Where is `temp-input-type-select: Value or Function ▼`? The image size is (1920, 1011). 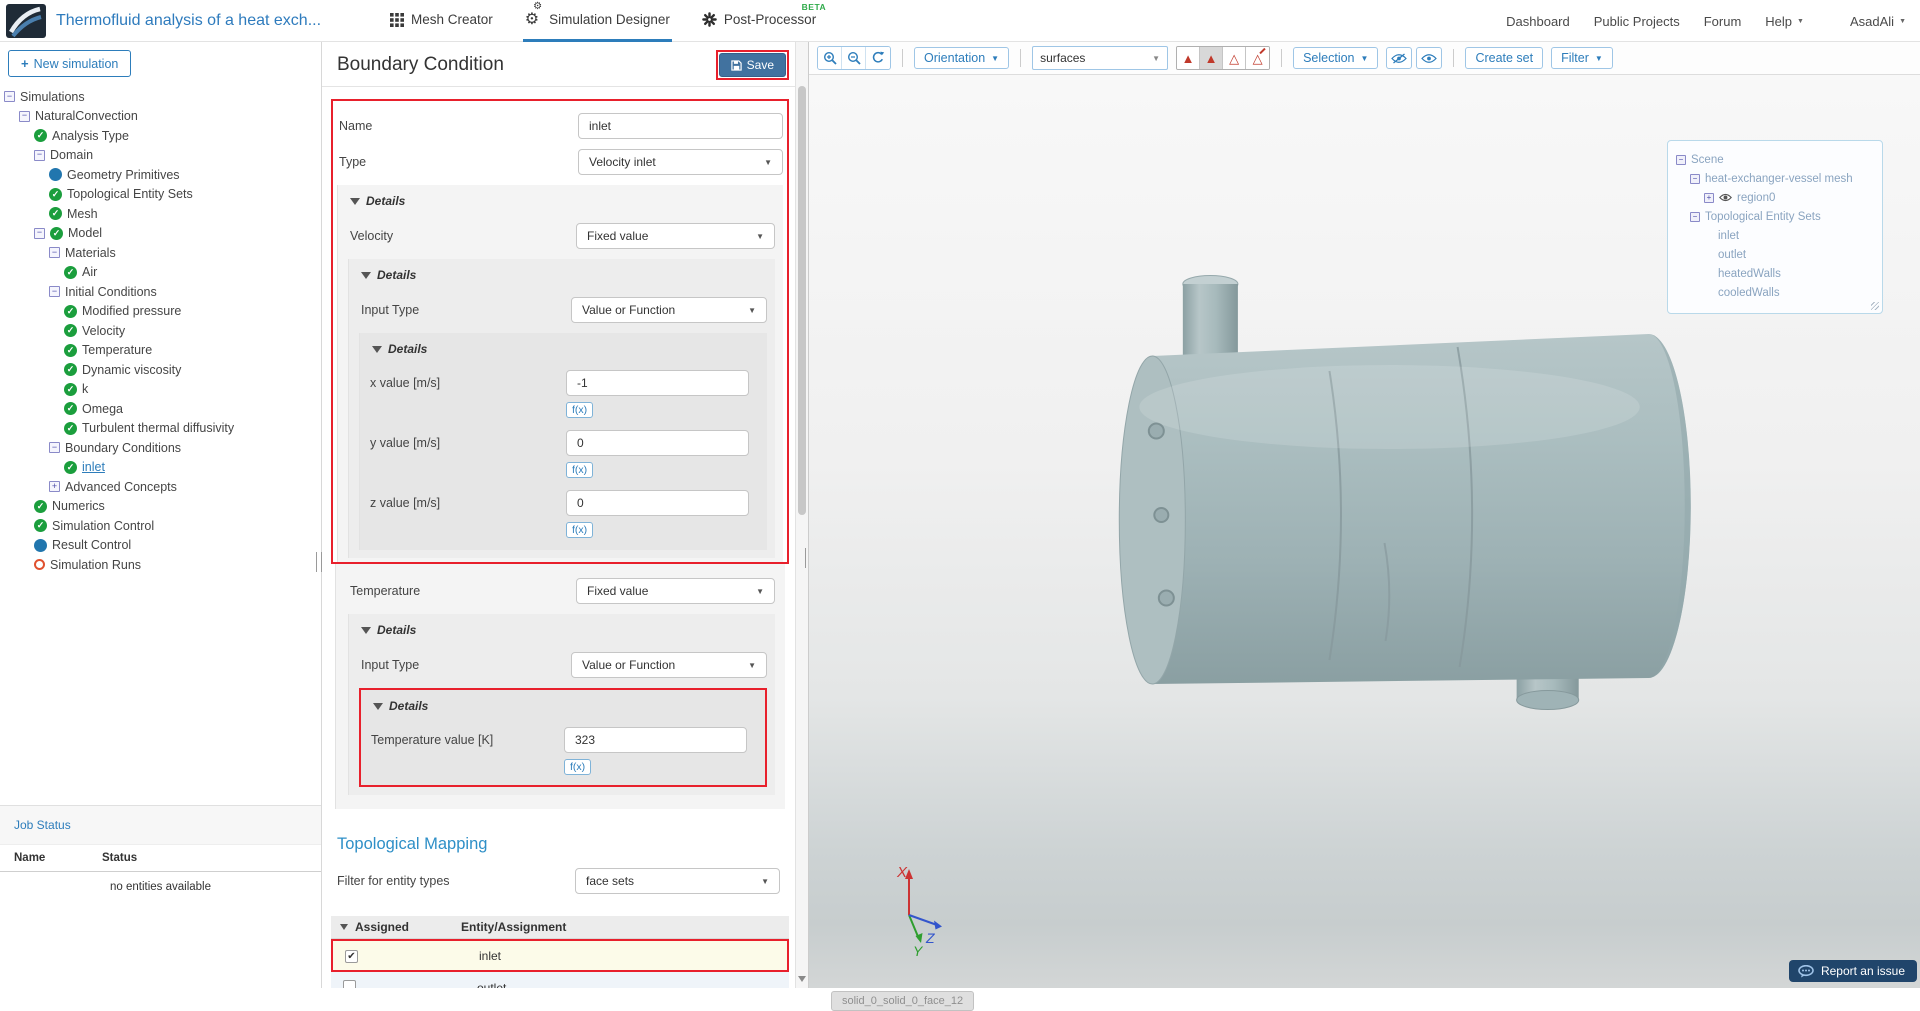 temp-input-type-select: Value or Function ▼ is located at coordinates (669, 665).